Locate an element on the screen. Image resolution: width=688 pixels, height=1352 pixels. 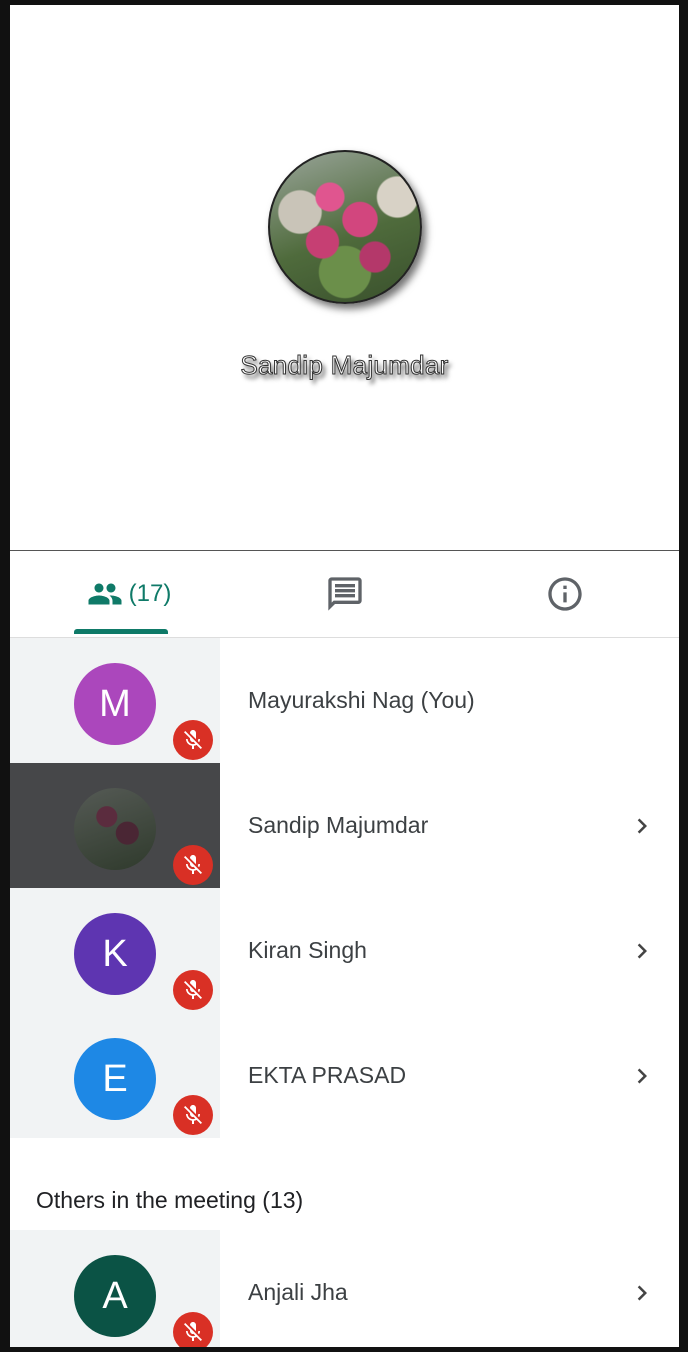
participant-row: E EKTA PRASAD is located at coordinates (344, 1075).